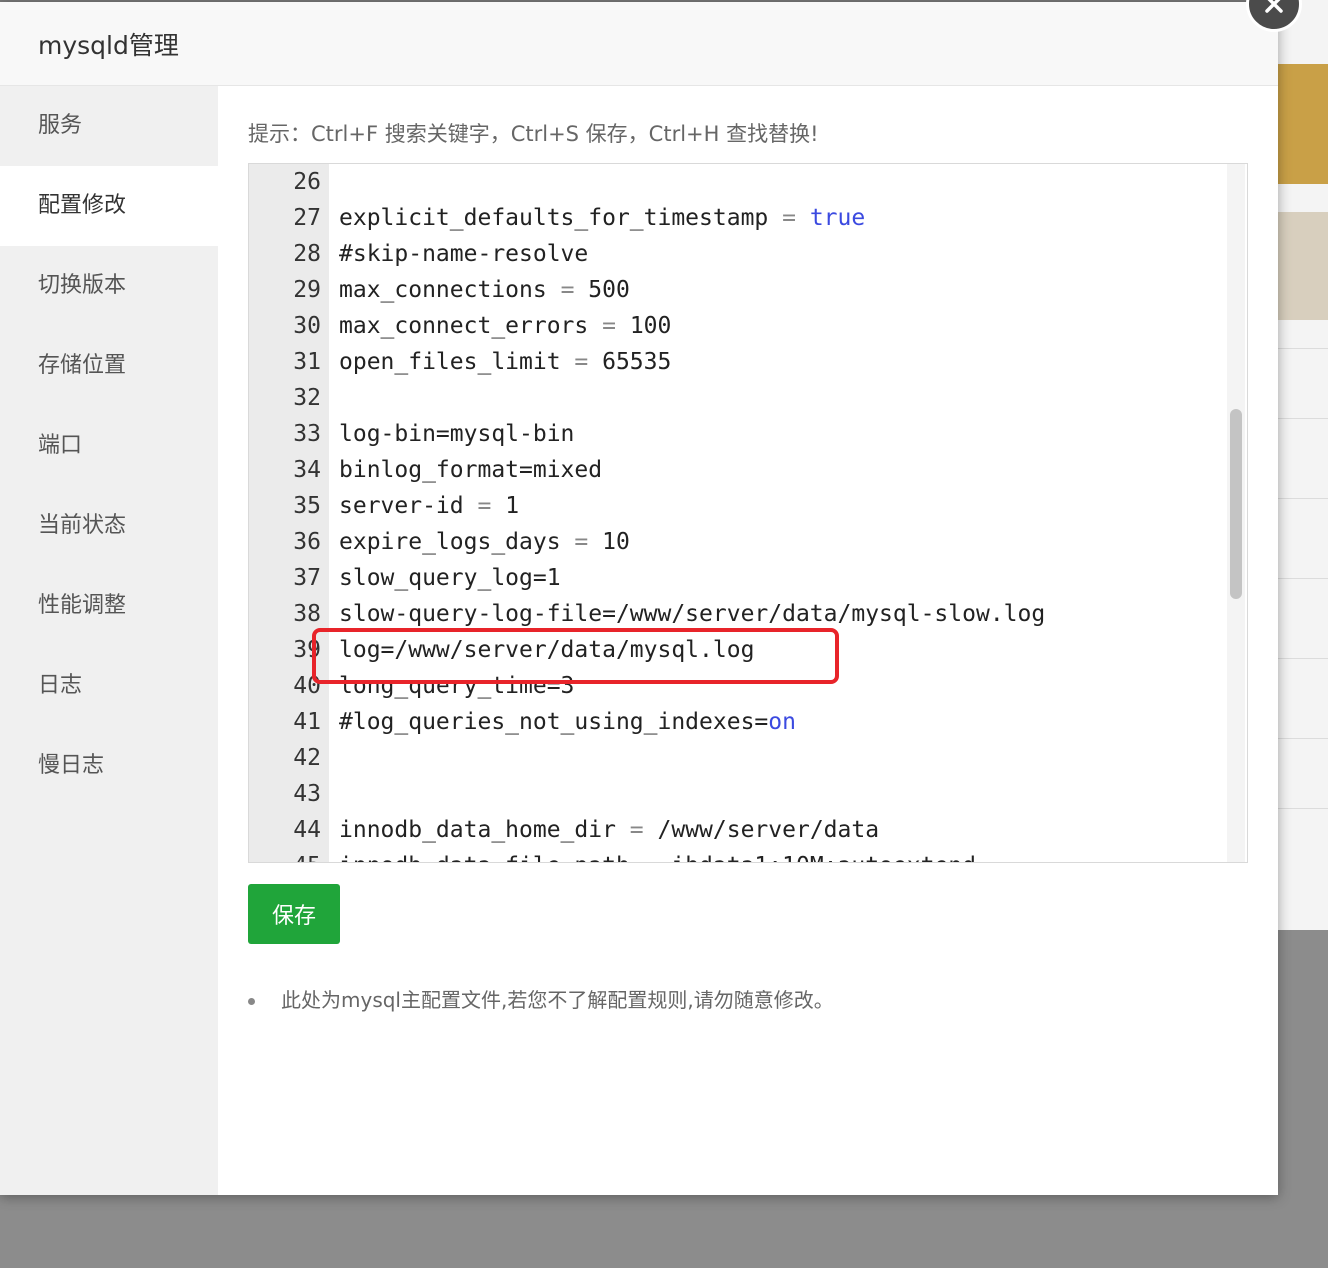 This screenshot has height=1268, width=1328. Describe the element at coordinates (450, 578) in the screenshot. I see `code-text: slow_query_log=1` at that location.